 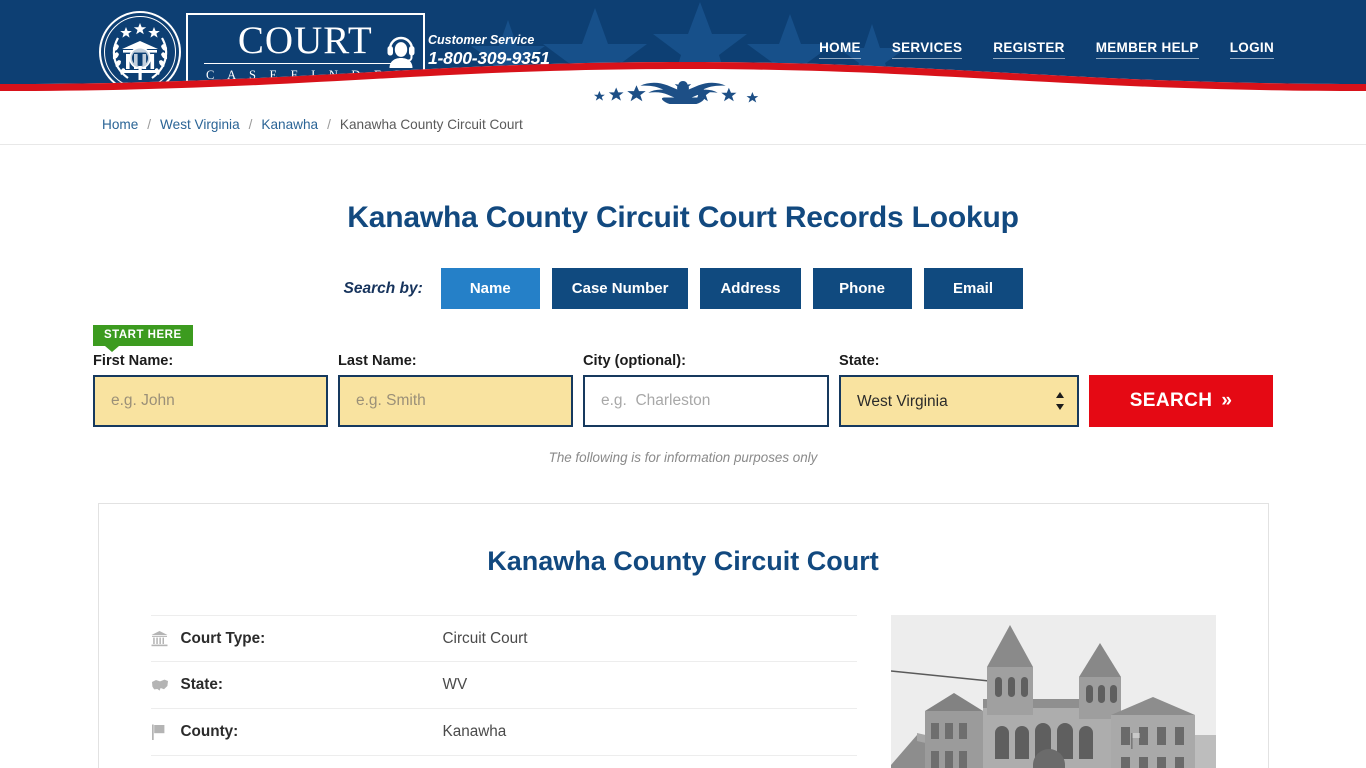 I want to click on city-input, so click(x=706, y=401).